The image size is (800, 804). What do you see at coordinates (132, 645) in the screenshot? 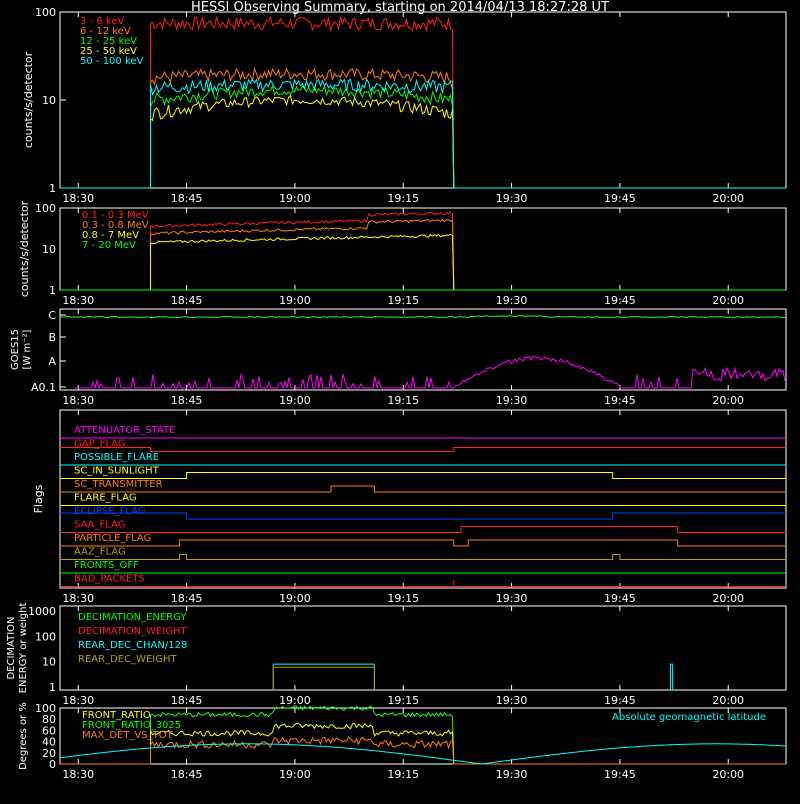
I see `p4-legend-2: REAR_DEC_CHAN/128` at bounding box center [132, 645].